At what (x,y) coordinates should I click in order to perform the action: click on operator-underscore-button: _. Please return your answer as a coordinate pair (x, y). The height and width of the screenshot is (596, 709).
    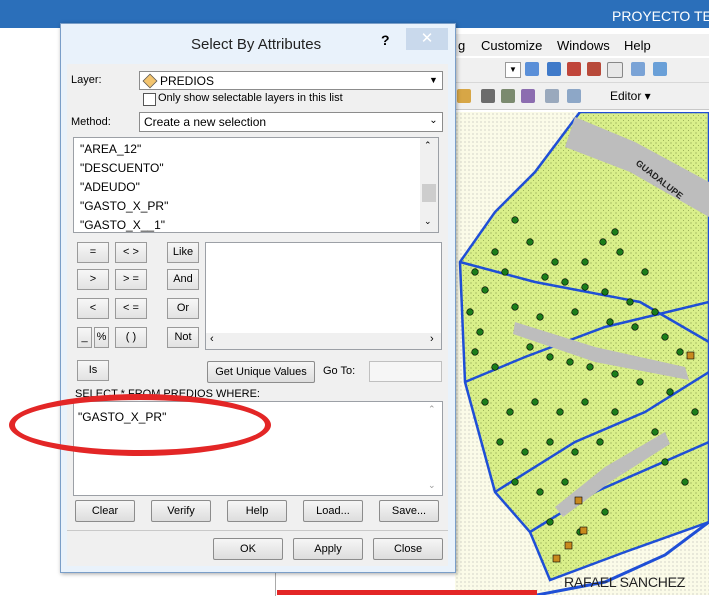
    Looking at the image, I should click on (84, 337).